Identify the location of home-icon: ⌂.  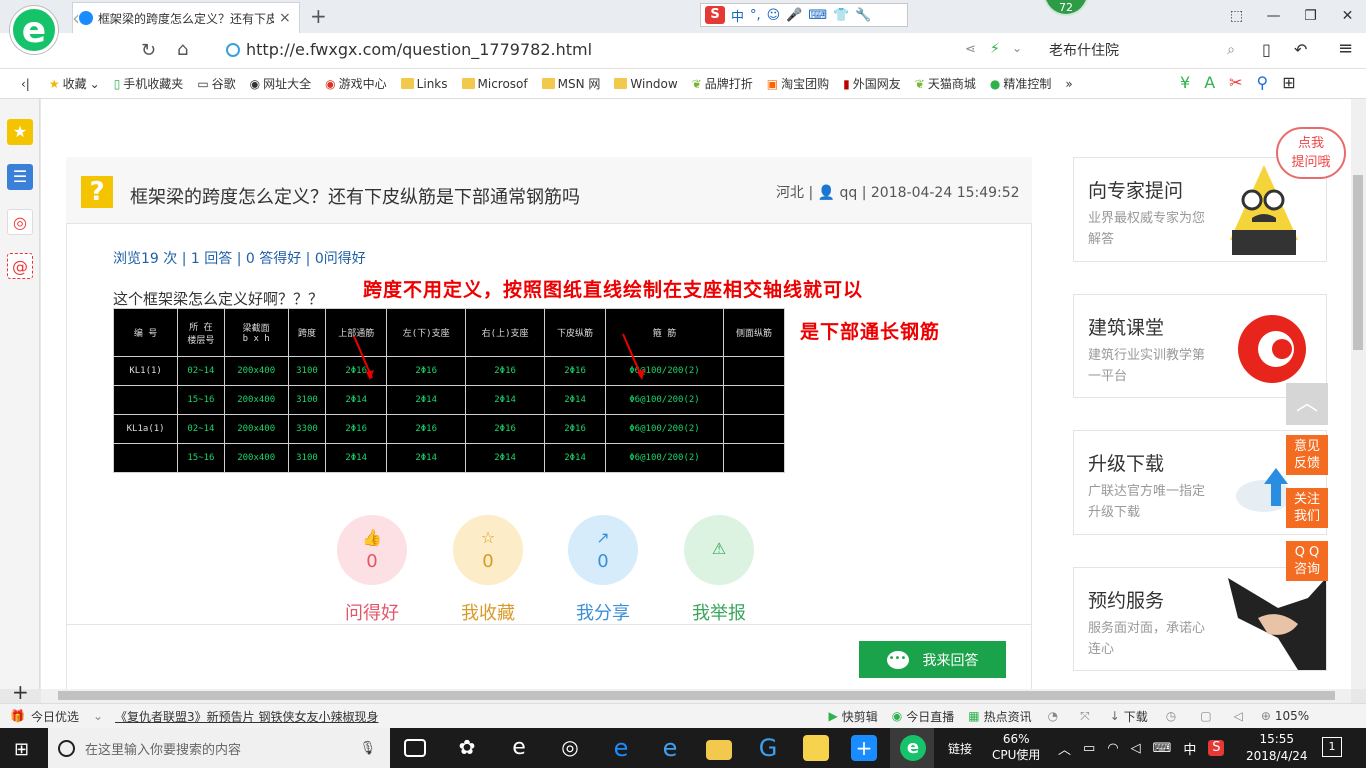
(182, 49).